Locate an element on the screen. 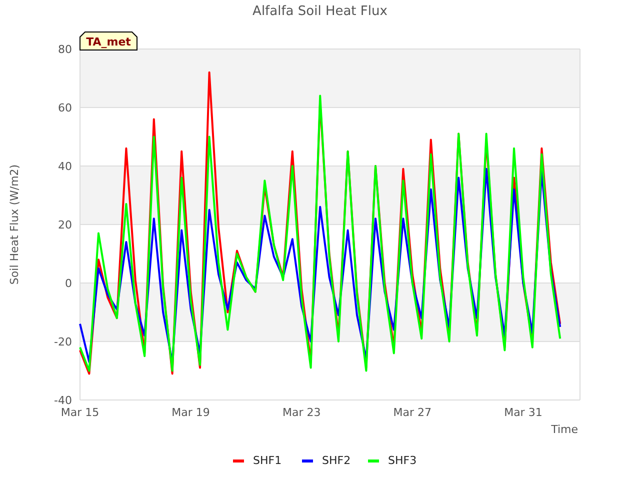 Image resolution: width=640 pixels, height=480 pixels. y-tick-label: 20 is located at coordinates (65, 225).